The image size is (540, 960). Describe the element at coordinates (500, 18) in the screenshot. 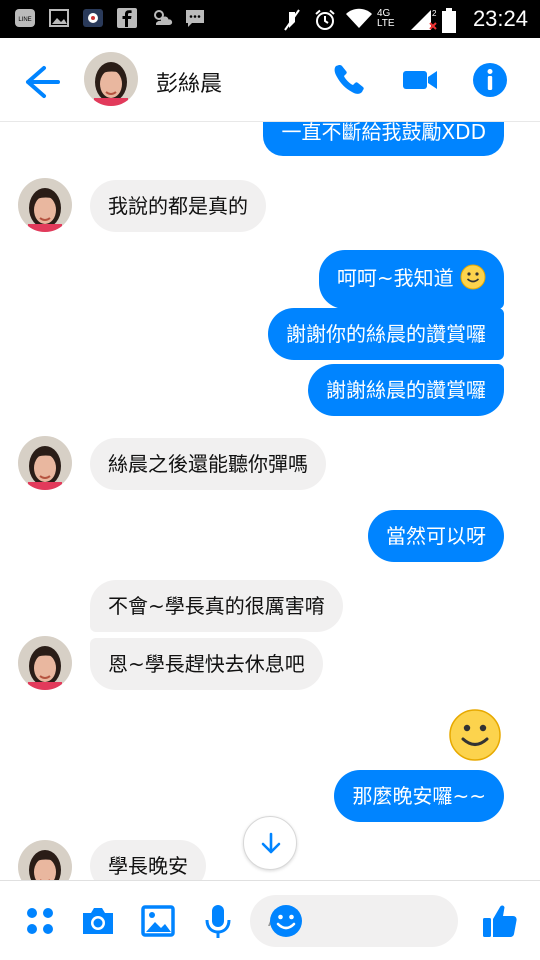

I see `status-time: 23:24` at that location.